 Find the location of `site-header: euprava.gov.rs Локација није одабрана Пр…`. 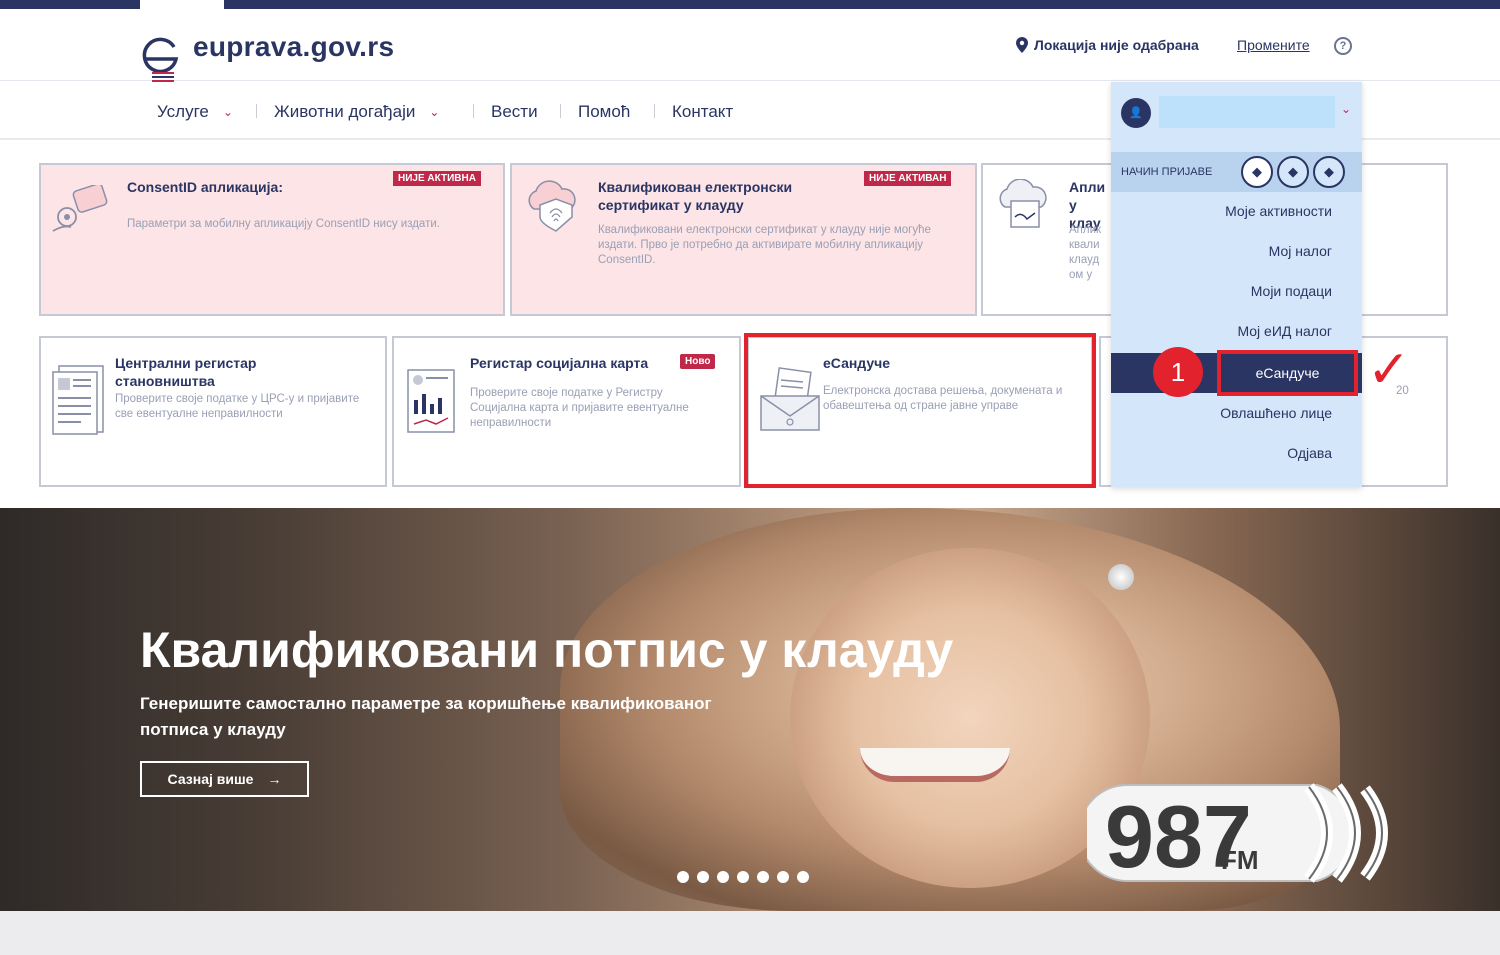

site-header: euprava.gov.rs Локација није одабрана Пр… is located at coordinates (750, 46).